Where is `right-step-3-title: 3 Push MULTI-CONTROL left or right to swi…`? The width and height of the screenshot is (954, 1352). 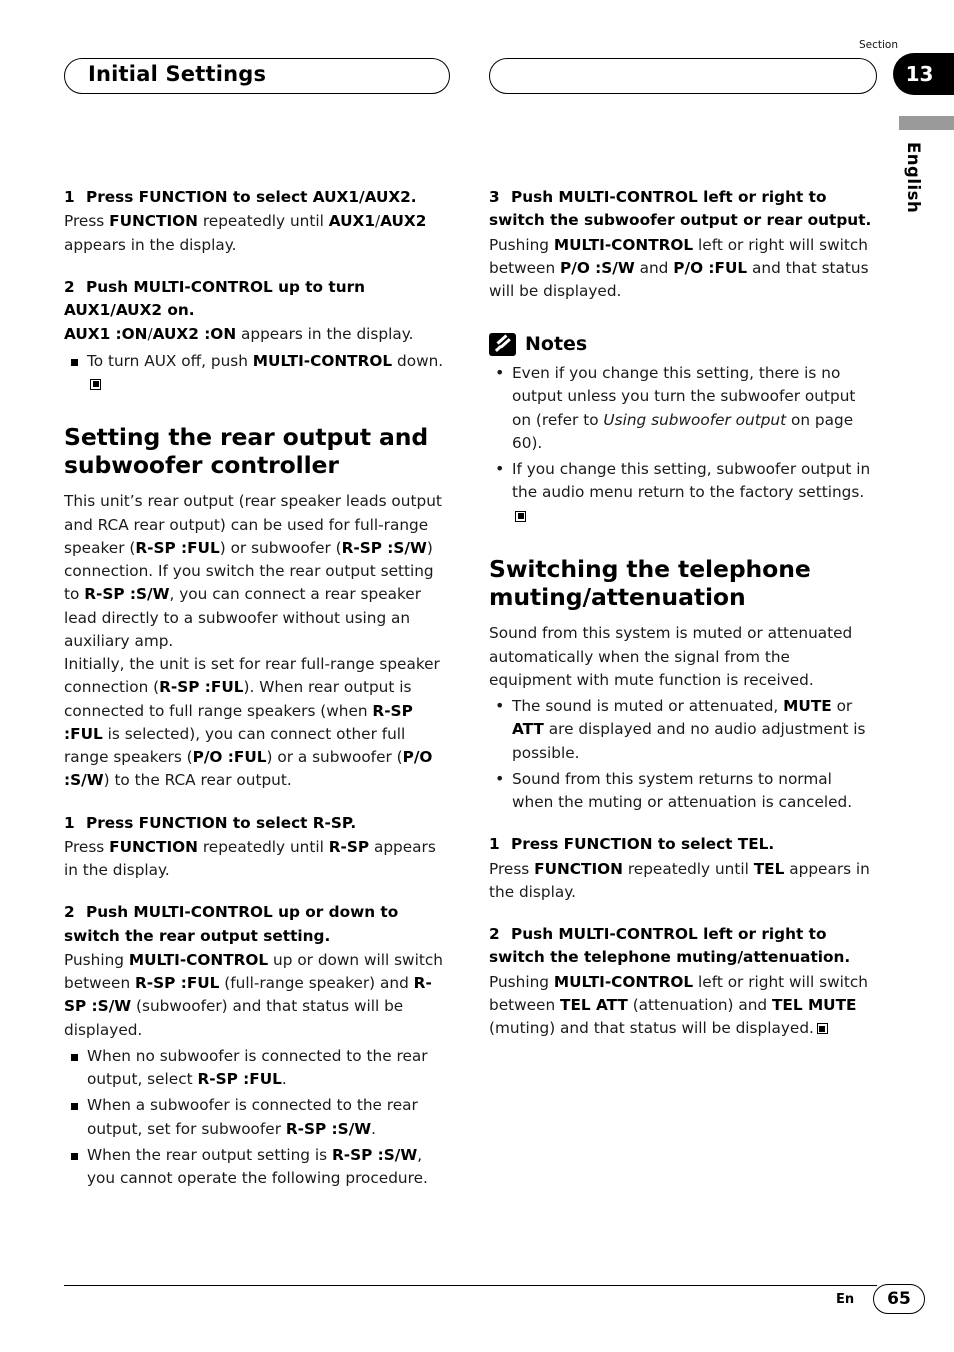 right-step-3-title: 3 Push MULTI-CONTROL left or right to swi… is located at coordinates (683, 209).